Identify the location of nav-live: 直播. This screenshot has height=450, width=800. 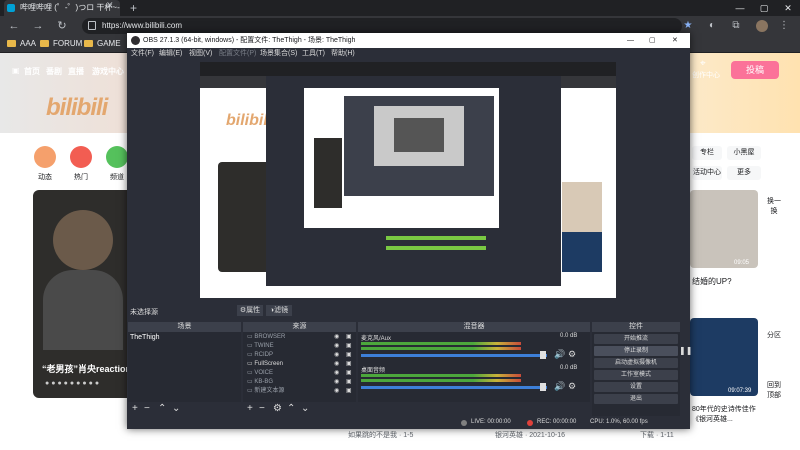
(76, 71).